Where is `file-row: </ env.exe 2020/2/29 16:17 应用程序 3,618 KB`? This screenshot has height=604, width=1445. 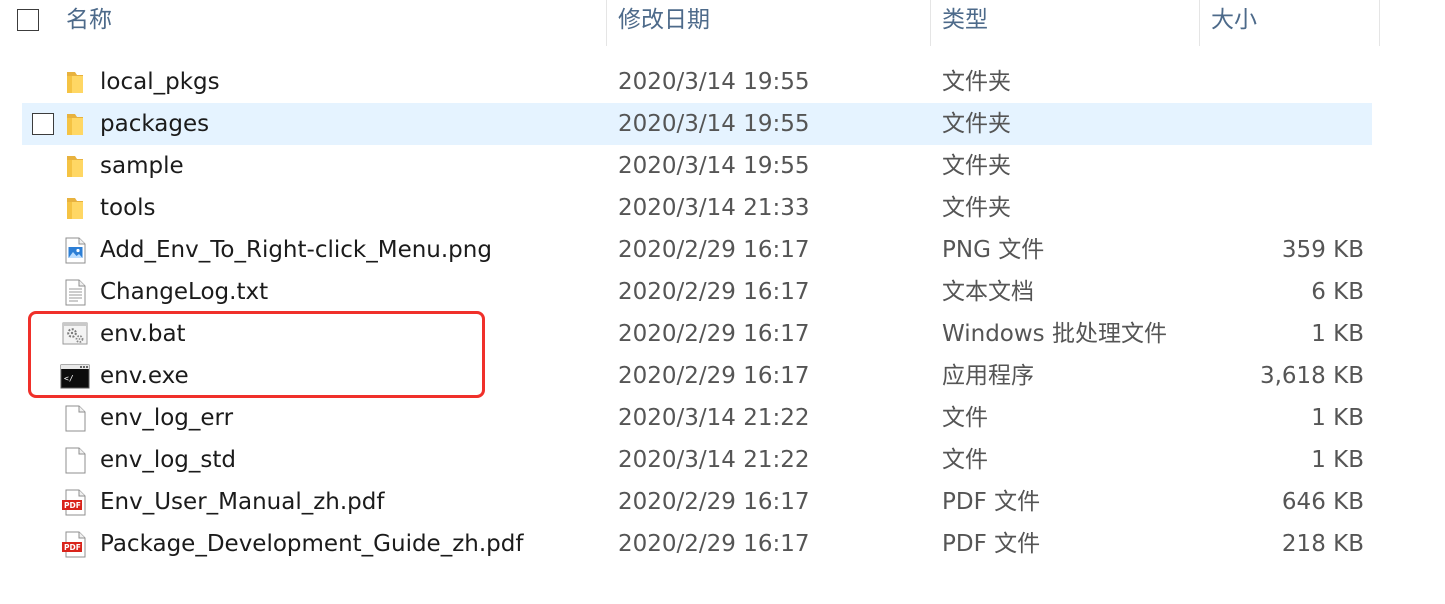 file-row: </ env.exe 2020/2/29 16:17 应用程序 3,618 KB is located at coordinates (697, 376).